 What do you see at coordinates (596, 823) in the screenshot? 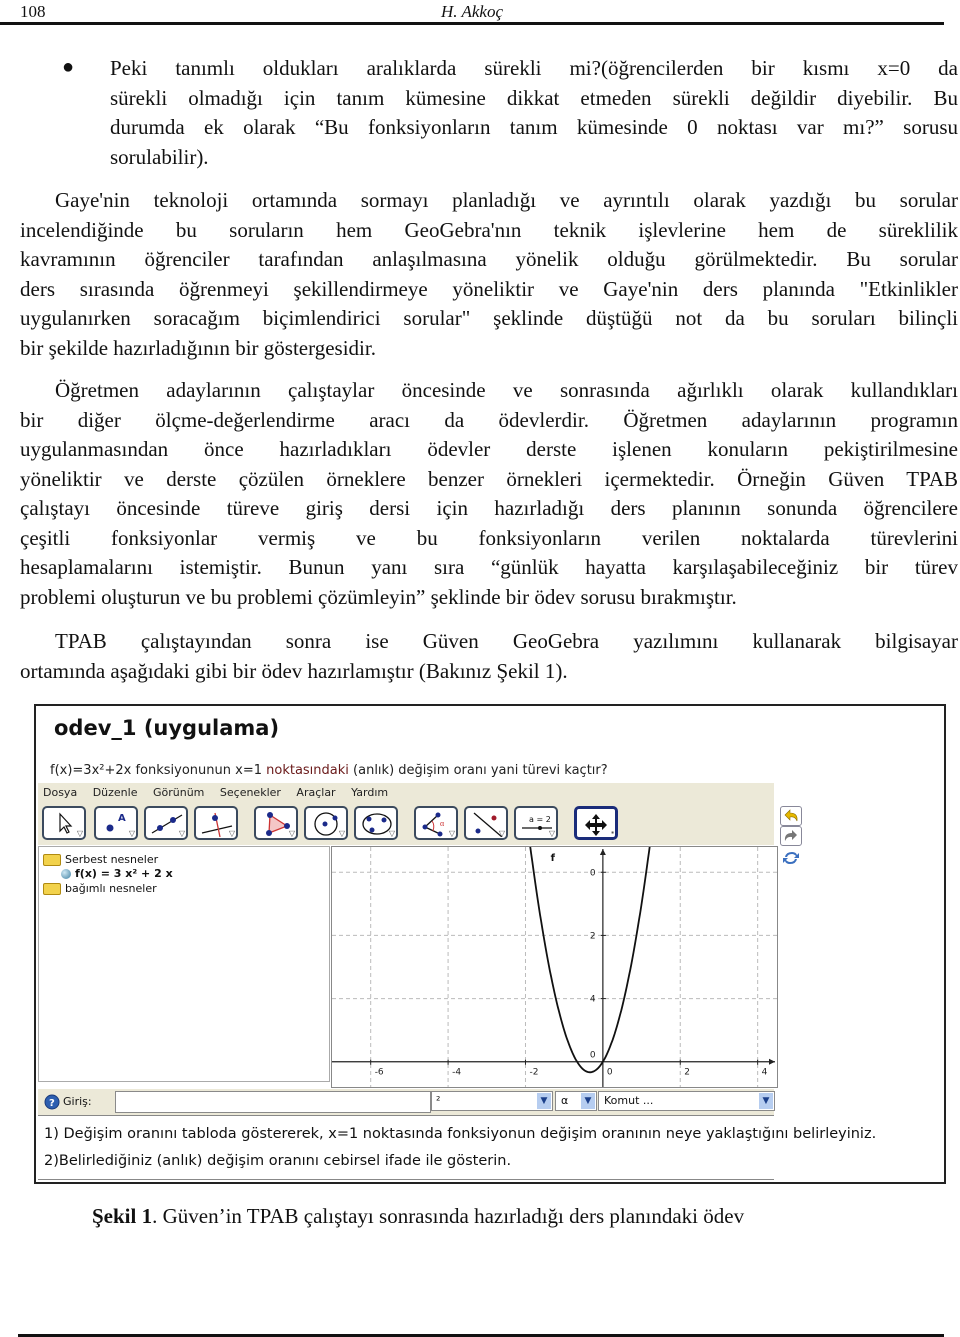
I see `move-view-tool-button: ▪` at bounding box center [596, 823].